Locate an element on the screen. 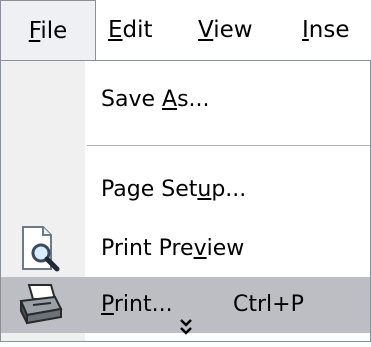 Image resolution: width=371 pixels, height=347 pixels. print-preview-label: Print Preview is located at coordinates (172, 249).